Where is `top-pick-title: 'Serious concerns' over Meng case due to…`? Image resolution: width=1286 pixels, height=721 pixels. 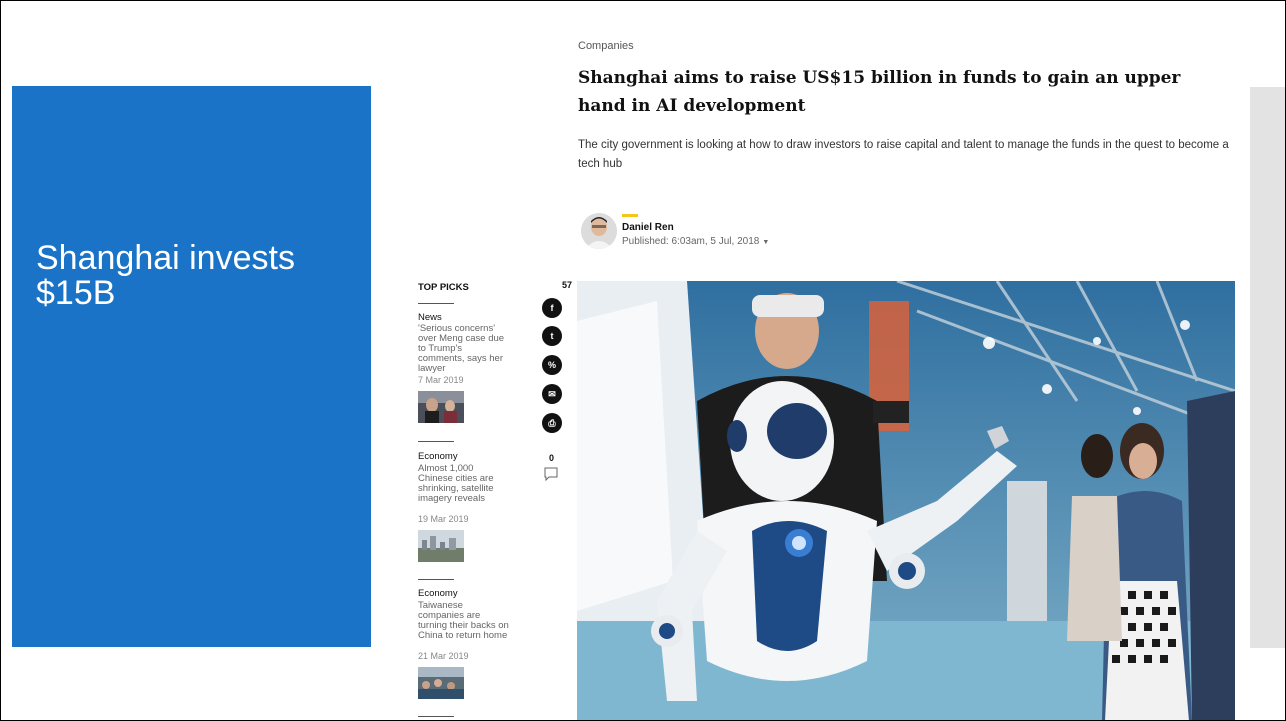
top-pick-title: 'Serious concerns' over Meng case due to… is located at coordinates (464, 349).